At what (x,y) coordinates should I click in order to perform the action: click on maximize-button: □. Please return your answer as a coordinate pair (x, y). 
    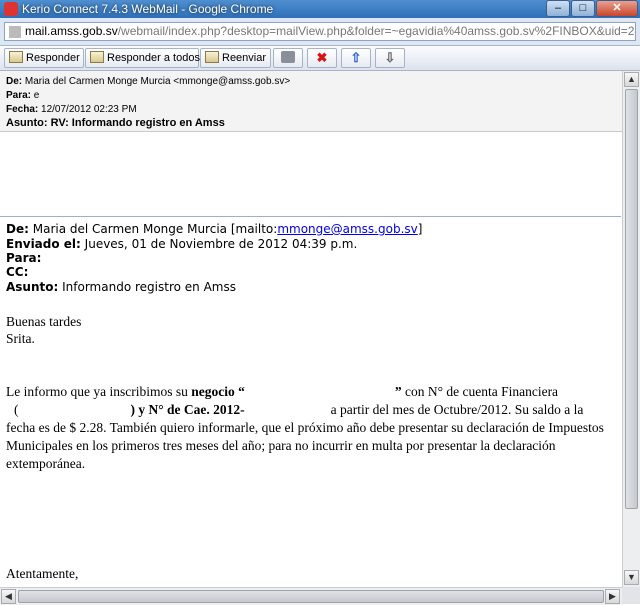
    Looking at the image, I should click on (583, 8).